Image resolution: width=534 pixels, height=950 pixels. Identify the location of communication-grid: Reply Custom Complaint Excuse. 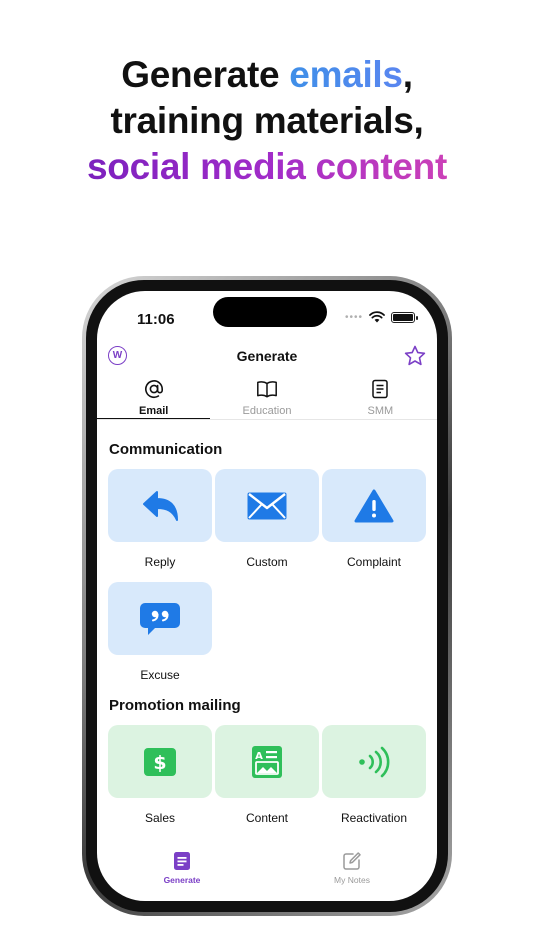
(267, 575).